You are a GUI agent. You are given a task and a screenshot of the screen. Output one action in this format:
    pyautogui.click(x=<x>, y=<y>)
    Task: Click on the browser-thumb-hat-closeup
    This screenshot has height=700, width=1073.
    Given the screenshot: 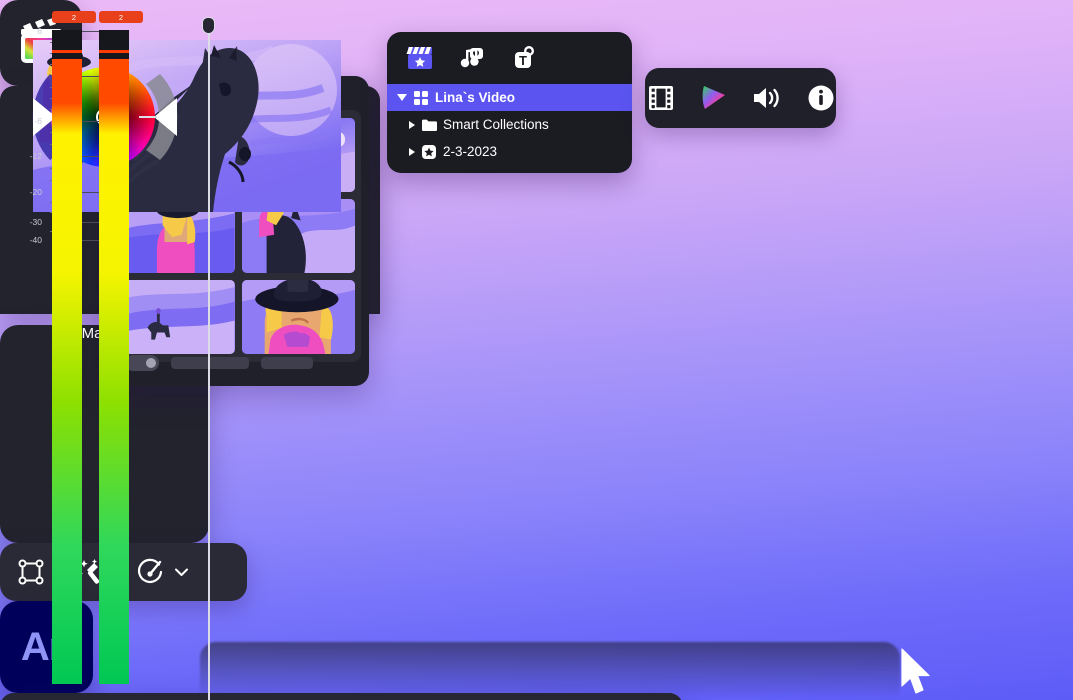 What is the action you would take?
    pyautogui.click(x=298, y=317)
    